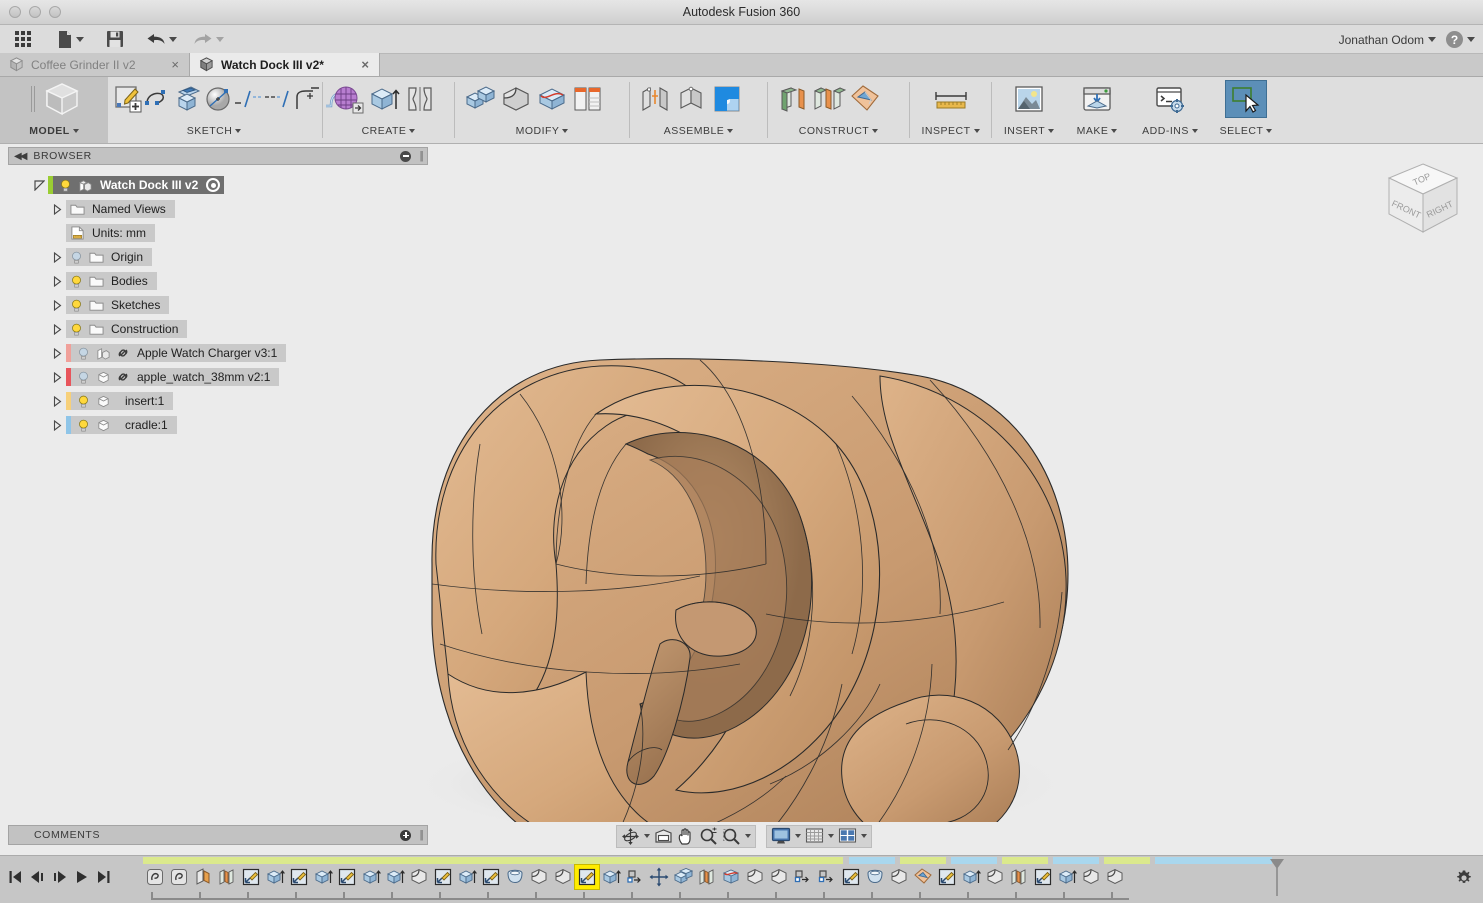 The height and width of the screenshot is (903, 1483). What do you see at coordinates (208, 39) in the screenshot?
I see `redo-button` at bounding box center [208, 39].